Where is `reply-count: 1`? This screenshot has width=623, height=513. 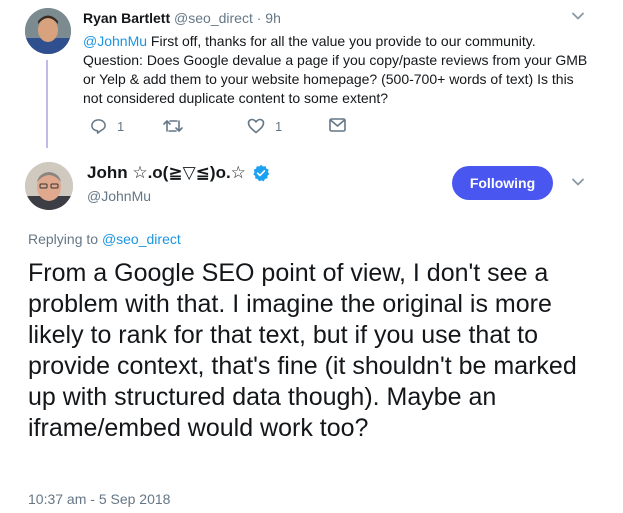
reply-count: 1 is located at coordinates (121, 126).